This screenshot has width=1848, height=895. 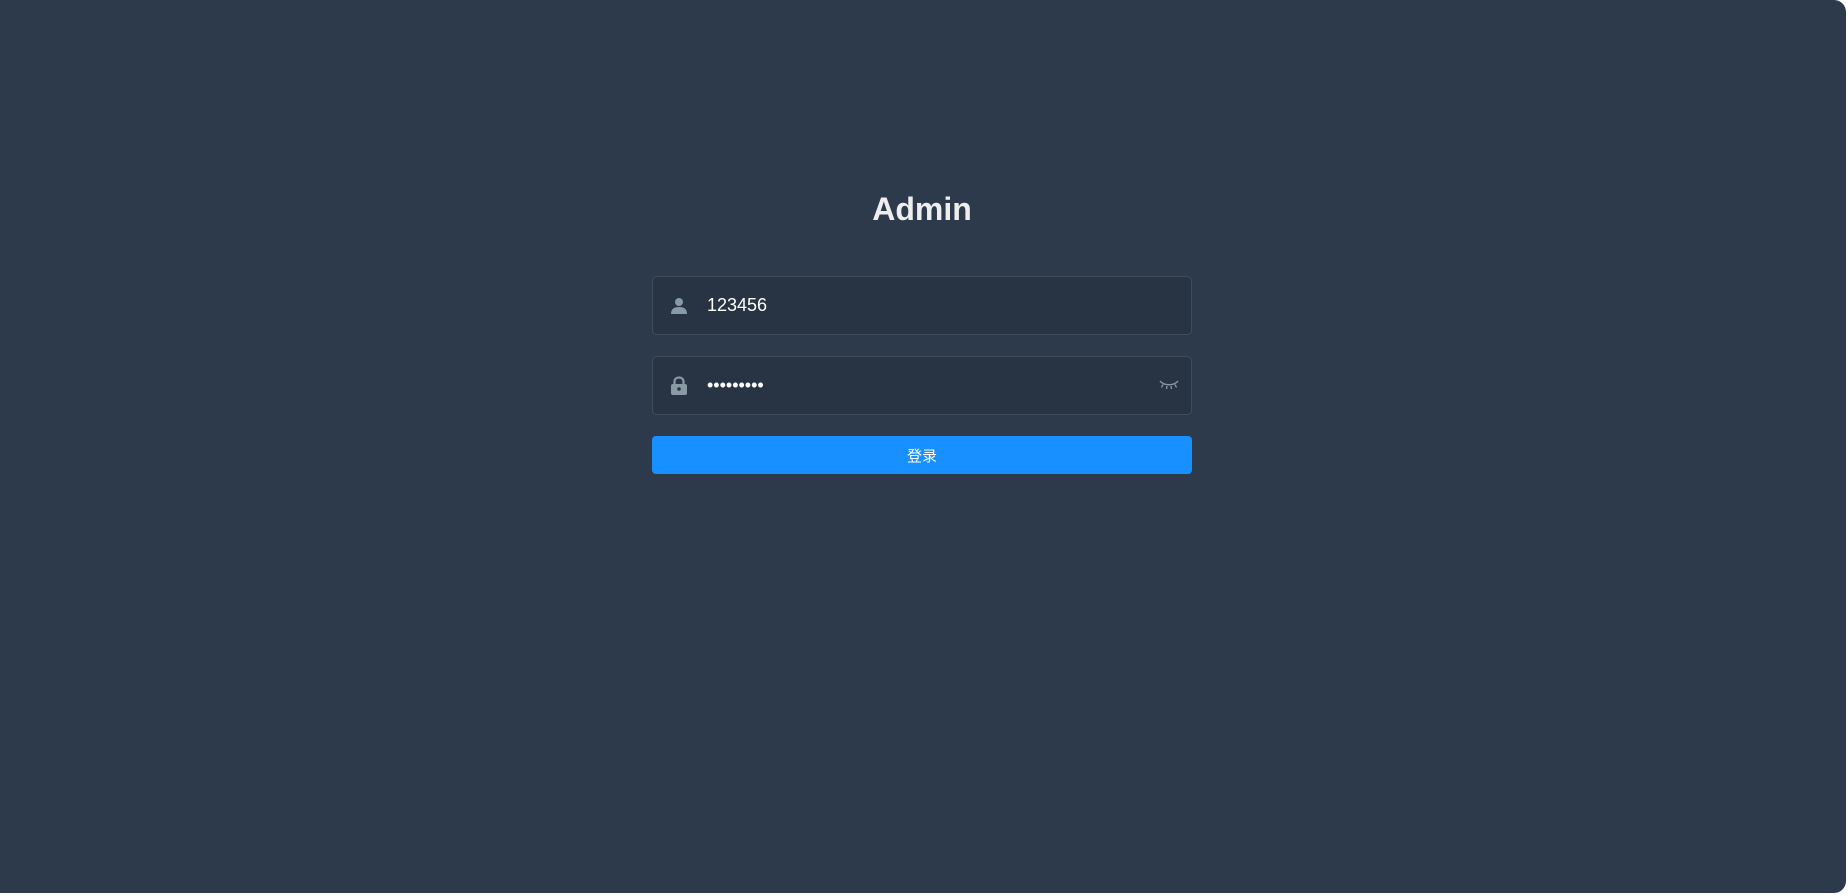 What do you see at coordinates (917, 305) in the screenshot?
I see `username-input` at bounding box center [917, 305].